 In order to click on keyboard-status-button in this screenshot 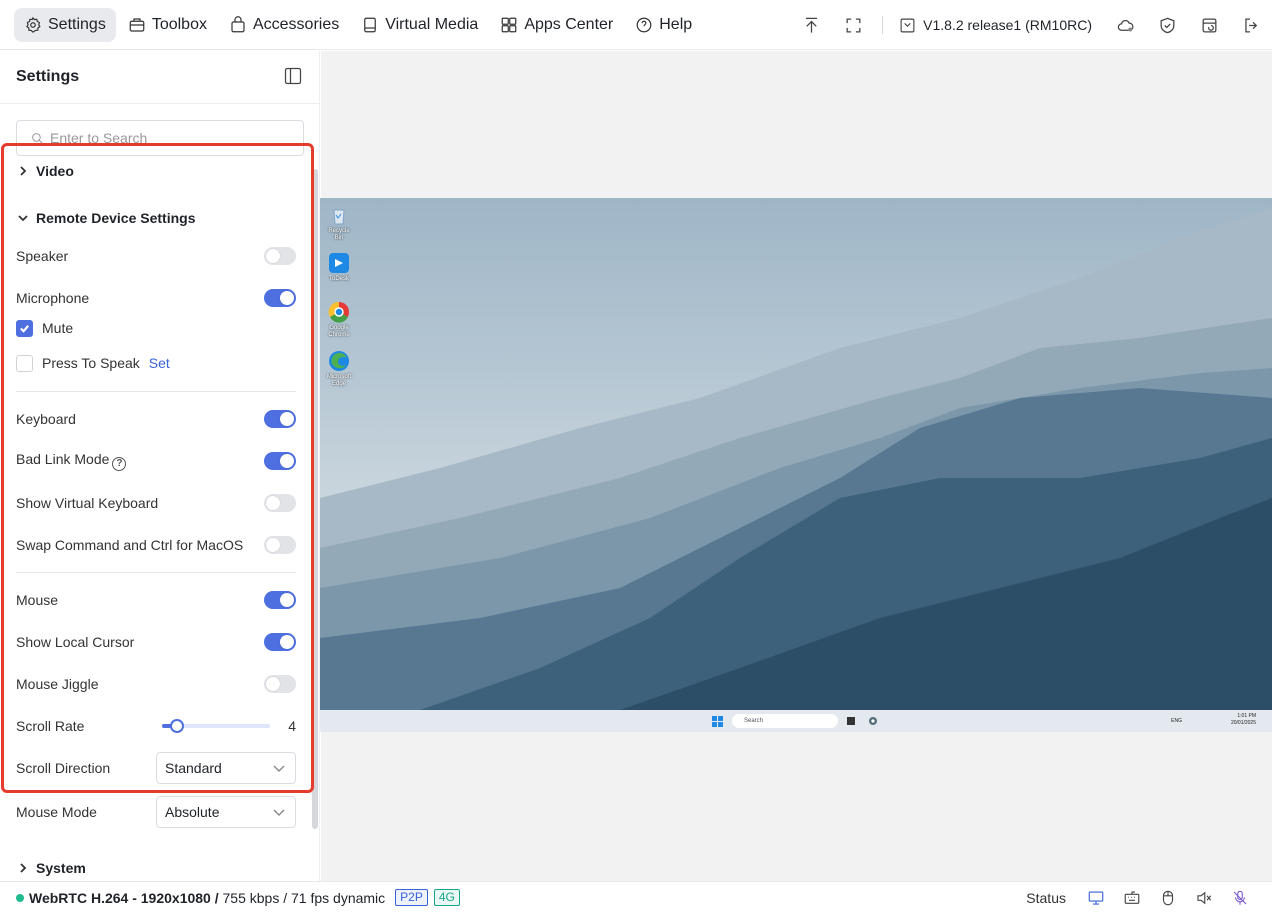, I will do `click(1132, 897)`.